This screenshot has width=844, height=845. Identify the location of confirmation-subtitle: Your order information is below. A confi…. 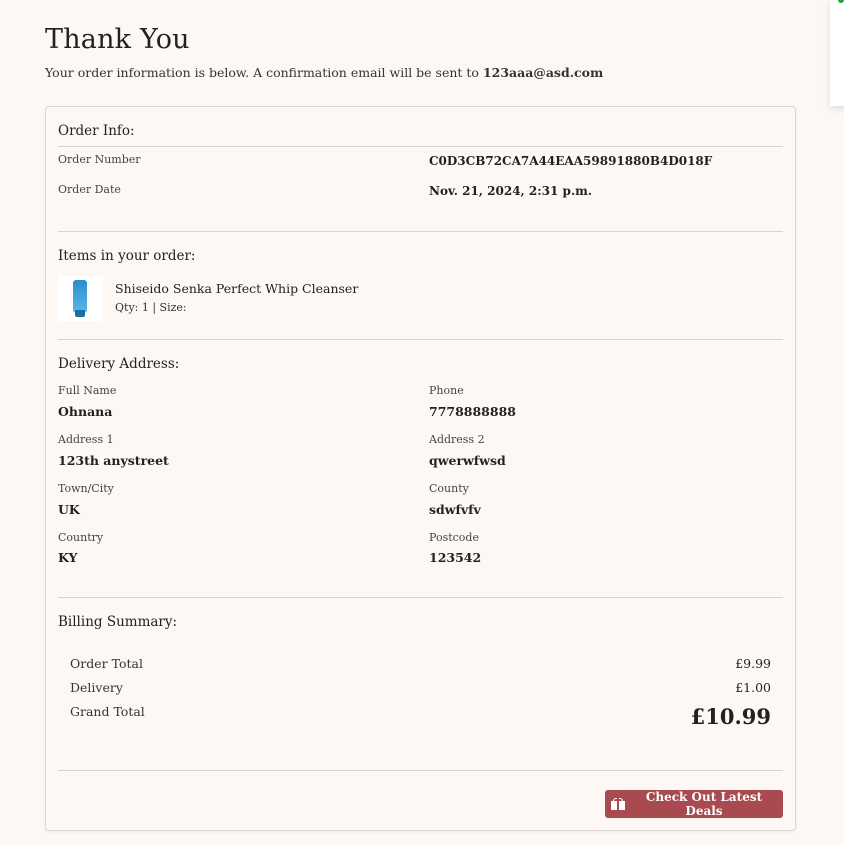
(324, 72).